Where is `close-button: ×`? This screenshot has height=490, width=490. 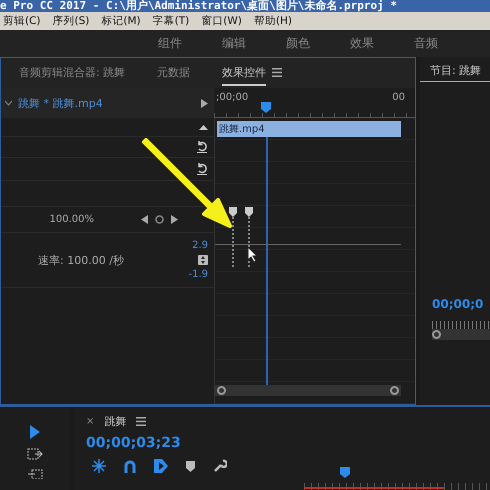
close-button: × is located at coordinates (90, 421).